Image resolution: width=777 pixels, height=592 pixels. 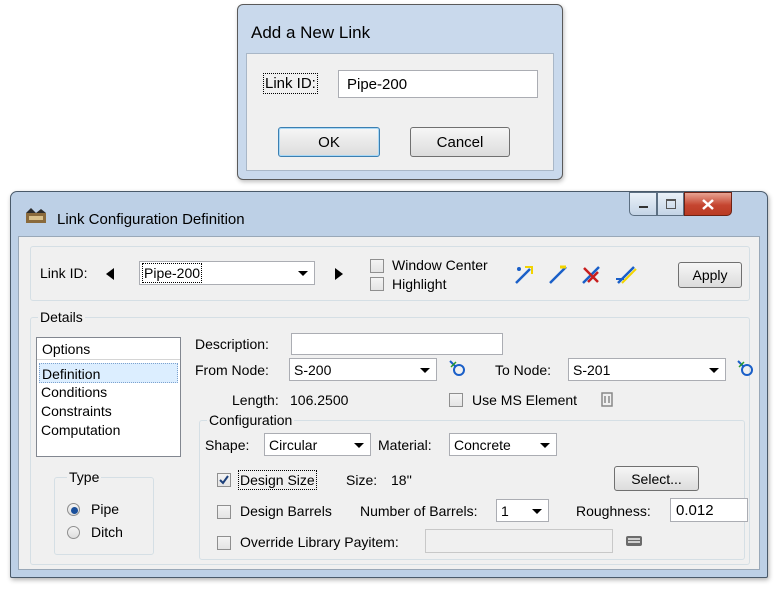 What do you see at coordinates (482, 444) in the screenshot?
I see `material-value: Concrete` at bounding box center [482, 444].